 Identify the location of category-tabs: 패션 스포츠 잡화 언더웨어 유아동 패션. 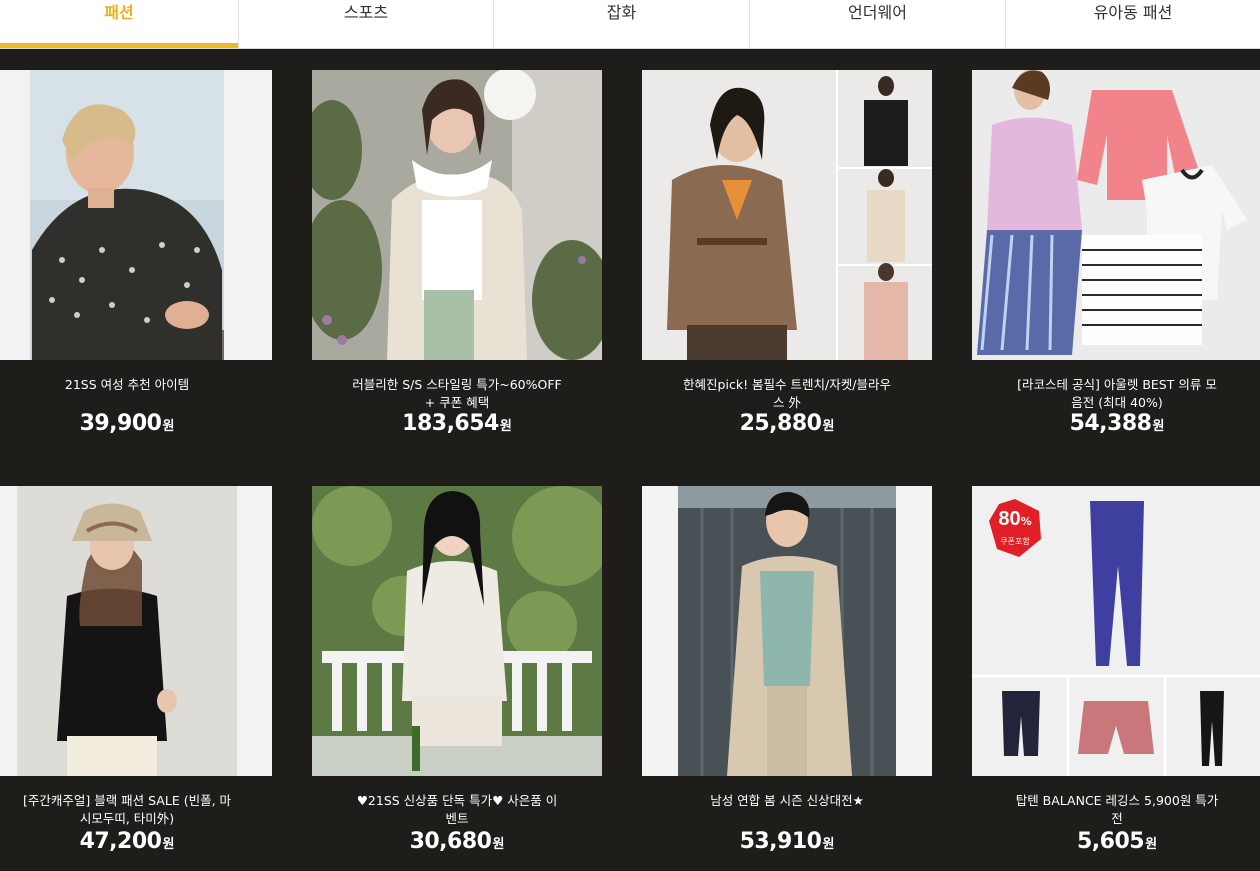
(630, 24).